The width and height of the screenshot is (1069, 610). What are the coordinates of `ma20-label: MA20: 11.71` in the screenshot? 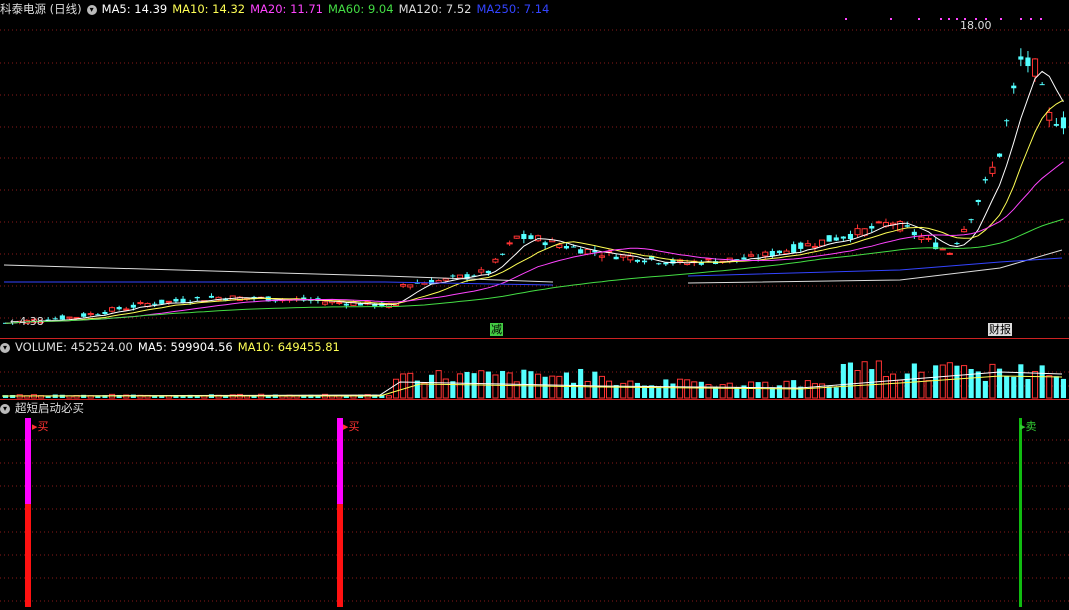 It's located at (286, 9).